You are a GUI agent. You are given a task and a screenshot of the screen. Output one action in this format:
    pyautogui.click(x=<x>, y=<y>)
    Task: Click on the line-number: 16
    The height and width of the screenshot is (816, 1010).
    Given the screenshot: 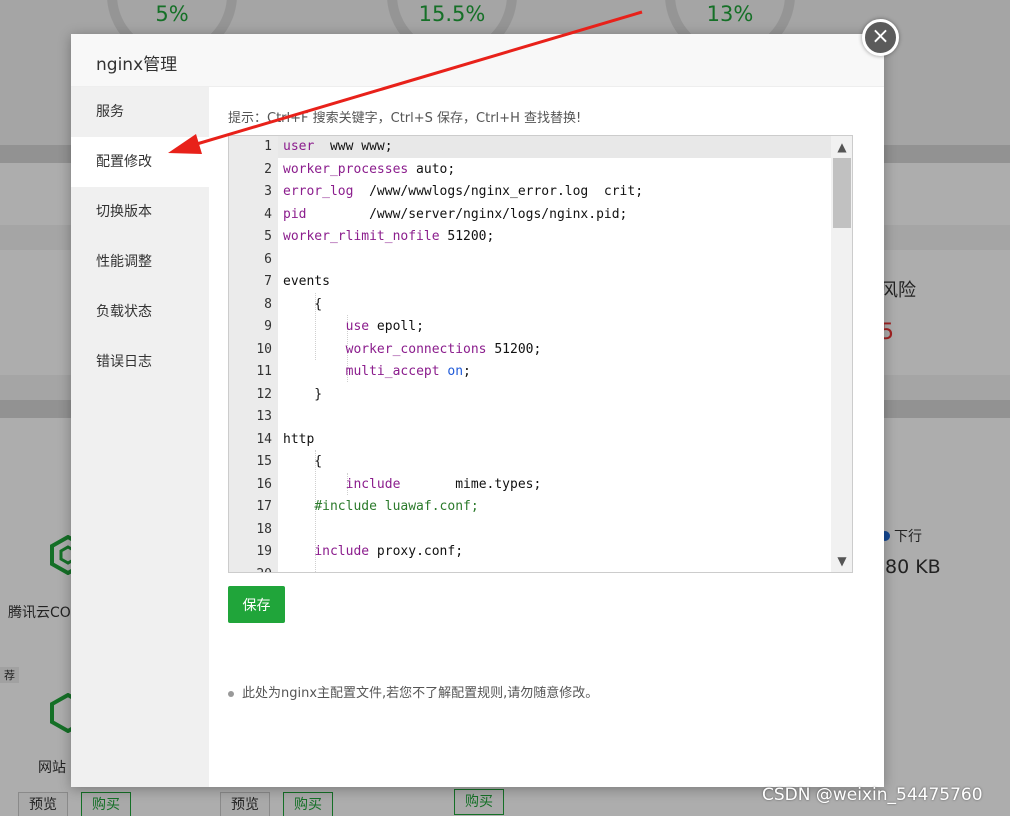 What is the action you would take?
    pyautogui.click(x=264, y=484)
    